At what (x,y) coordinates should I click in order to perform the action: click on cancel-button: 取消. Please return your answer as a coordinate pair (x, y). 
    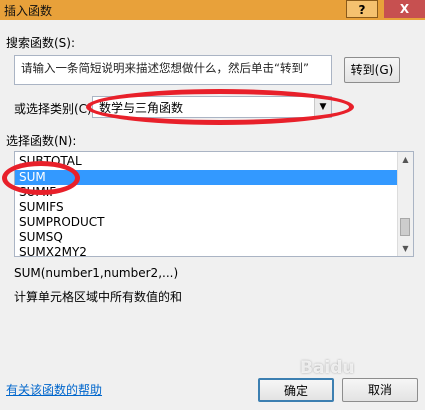
    Looking at the image, I should click on (380, 390).